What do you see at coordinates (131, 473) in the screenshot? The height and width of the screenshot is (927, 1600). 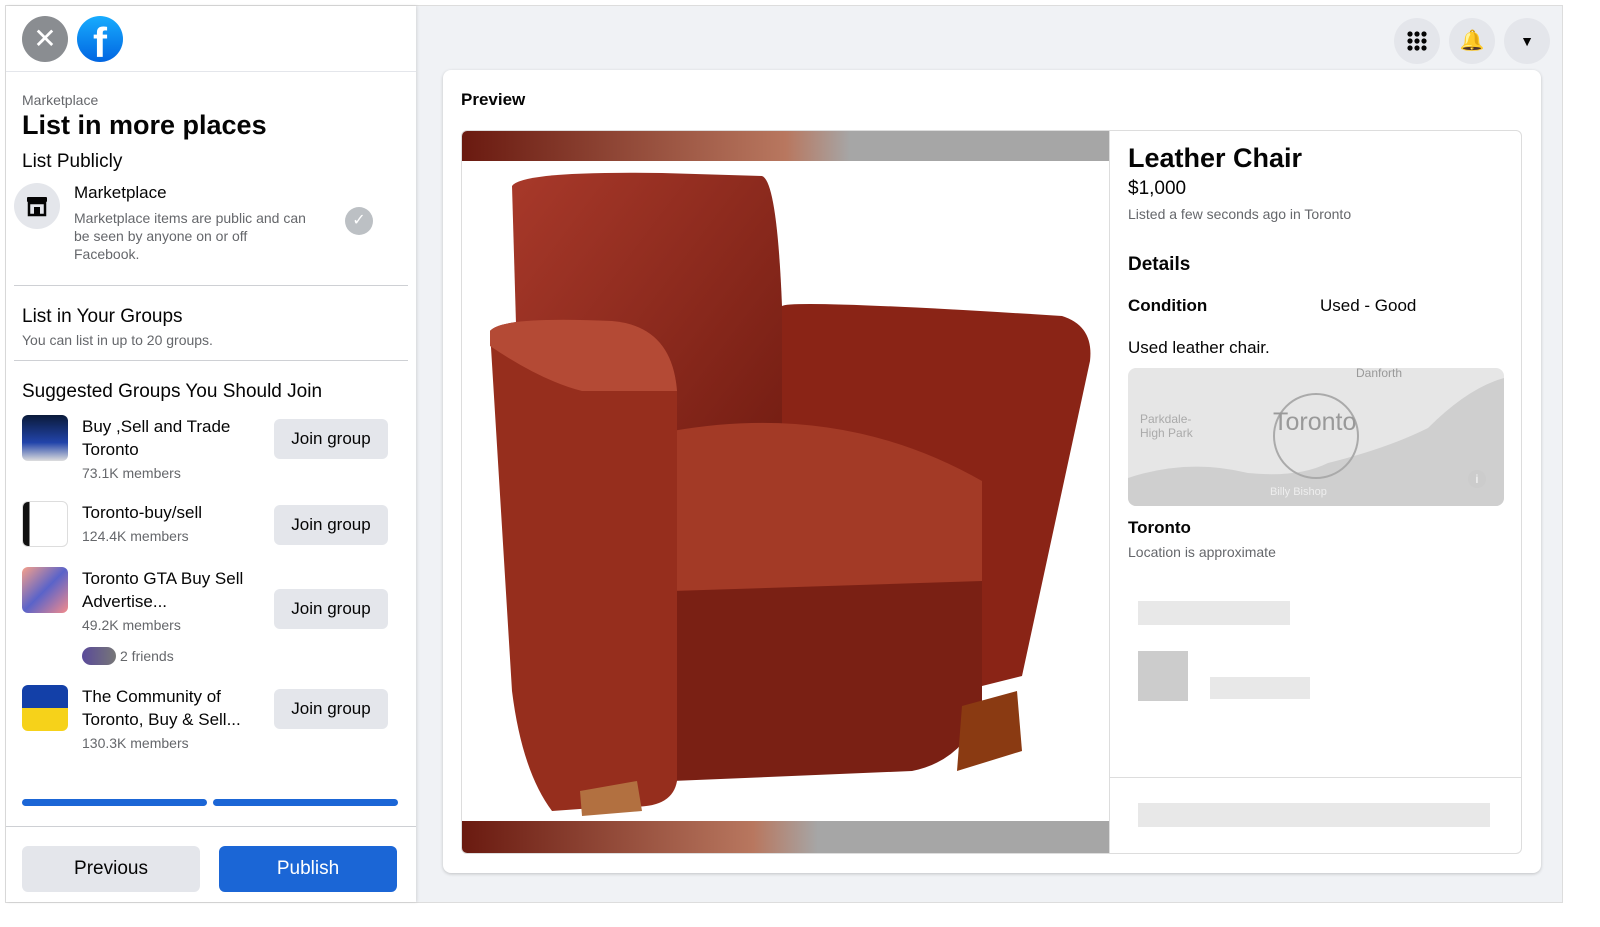 I see `group-members: 73.1K members` at bounding box center [131, 473].